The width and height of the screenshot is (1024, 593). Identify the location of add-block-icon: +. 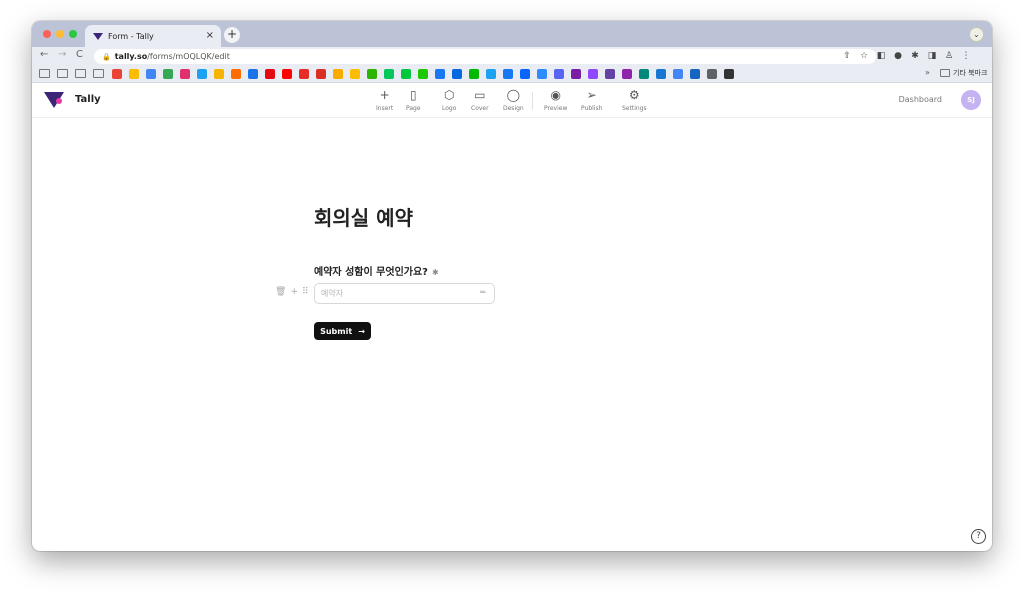
(294, 292).